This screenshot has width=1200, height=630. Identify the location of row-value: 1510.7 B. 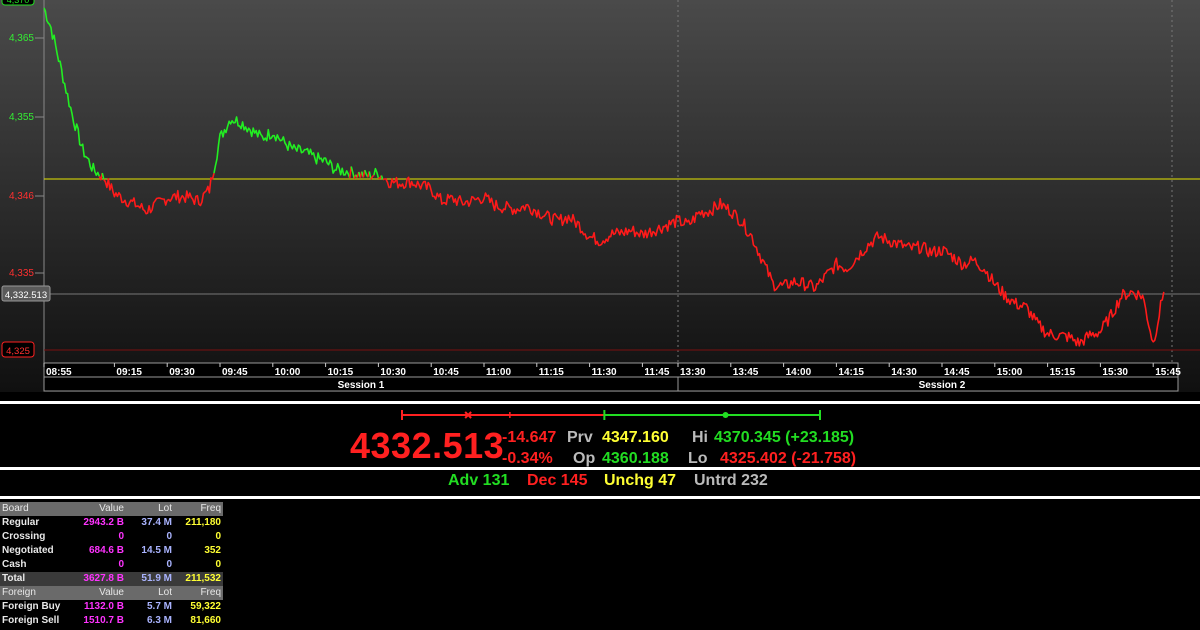
(103, 620).